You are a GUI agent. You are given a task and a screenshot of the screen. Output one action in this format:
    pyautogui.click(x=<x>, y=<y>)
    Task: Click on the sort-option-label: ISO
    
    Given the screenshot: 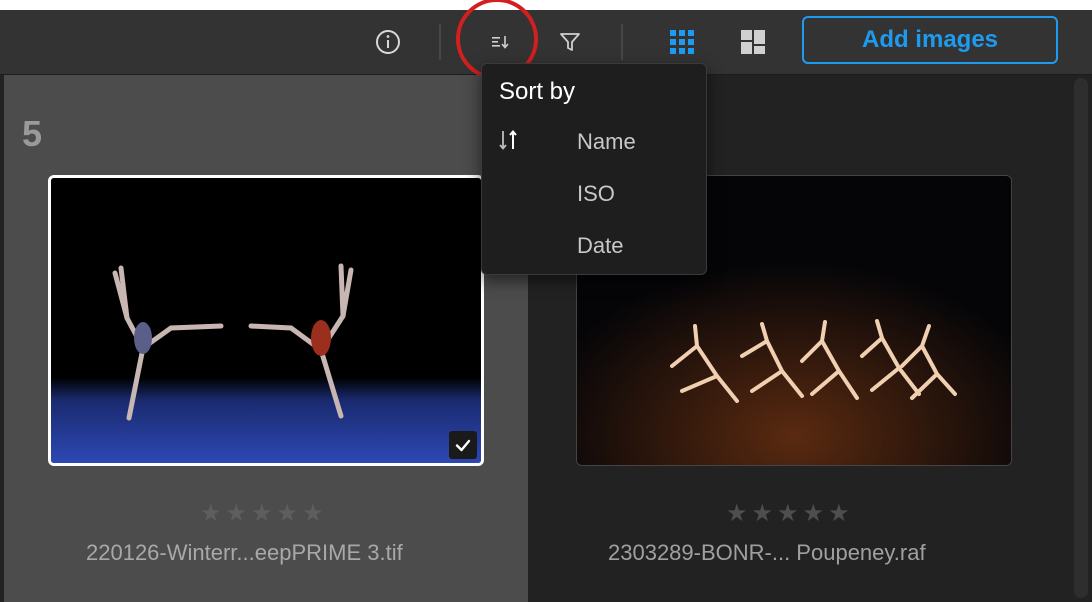 What is the action you would take?
    pyautogui.click(x=596, y=193)
    